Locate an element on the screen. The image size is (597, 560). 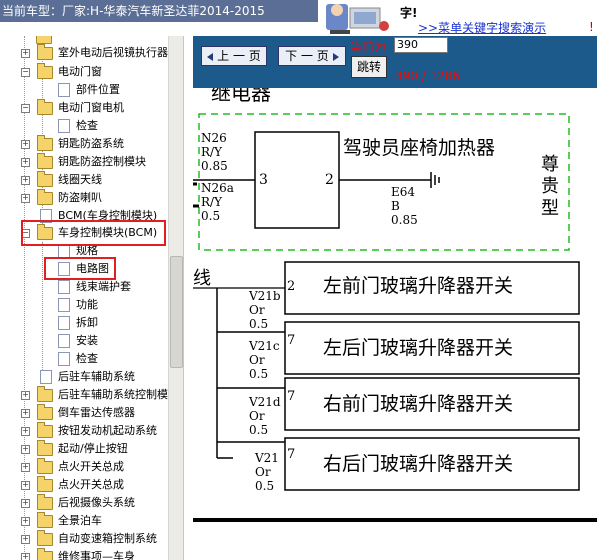
diagram-heading: 继电器 is located at coordinates (241, 96).